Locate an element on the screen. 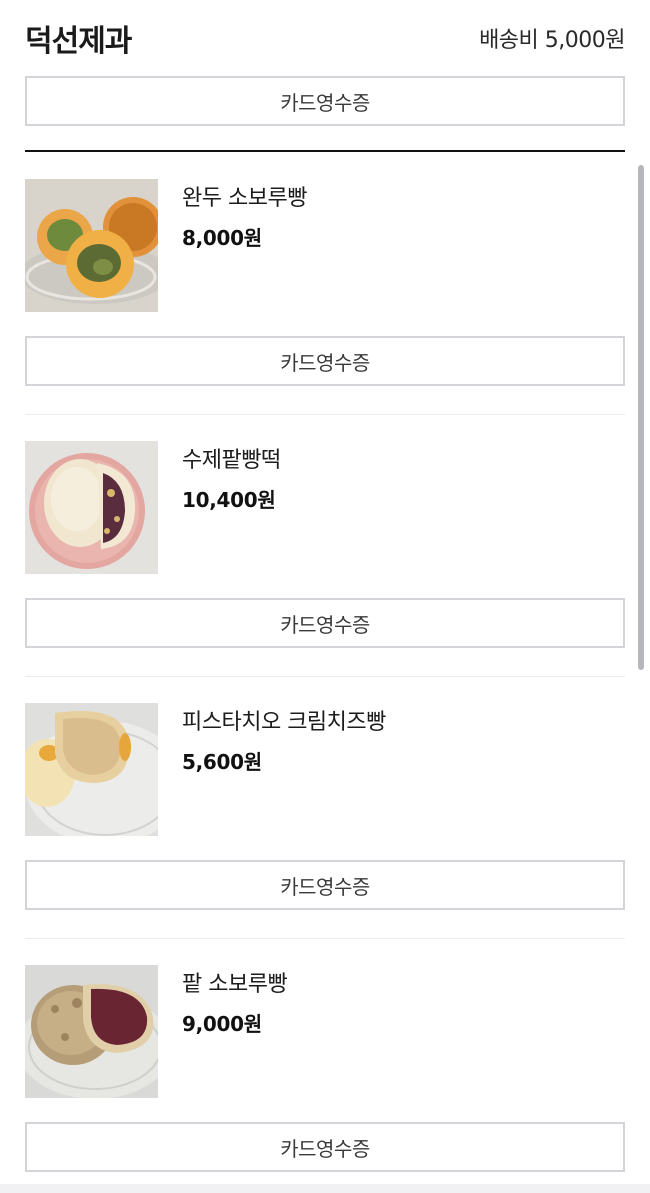  item-price: 5,600원 is located at coordinates (222, 762).